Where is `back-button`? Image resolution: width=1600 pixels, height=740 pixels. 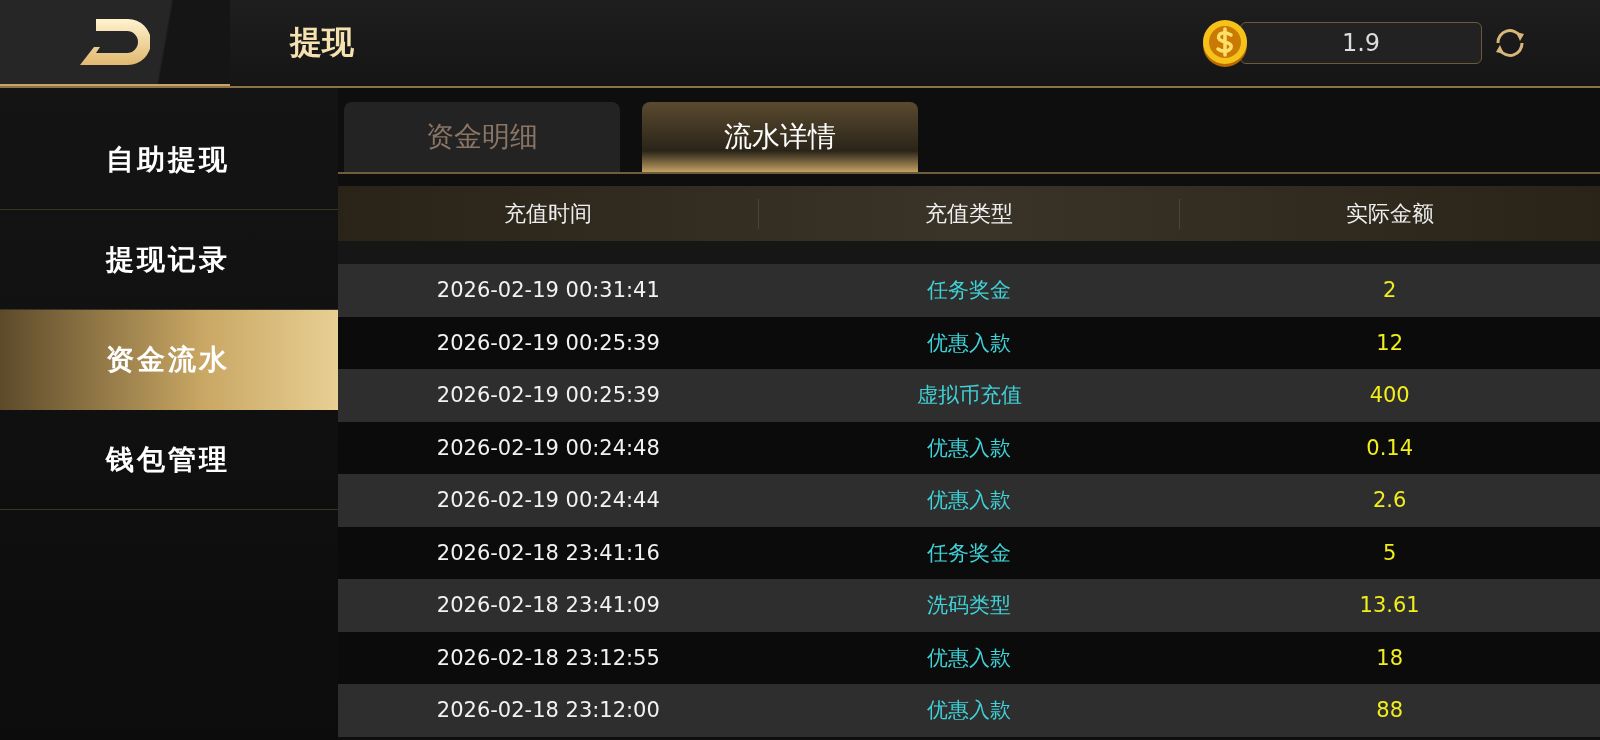 back-button is located at coordinates (115, 43).